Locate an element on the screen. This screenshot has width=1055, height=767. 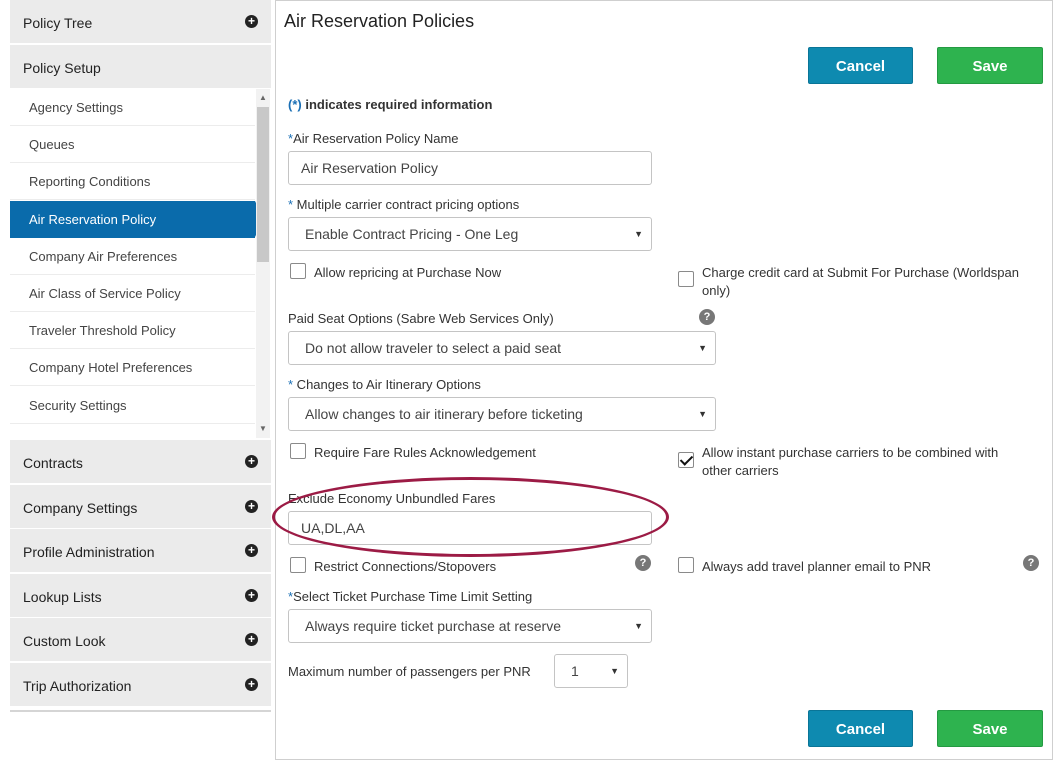
sidebar-section-label: Profile Administration is located at coordinates (89, 552).